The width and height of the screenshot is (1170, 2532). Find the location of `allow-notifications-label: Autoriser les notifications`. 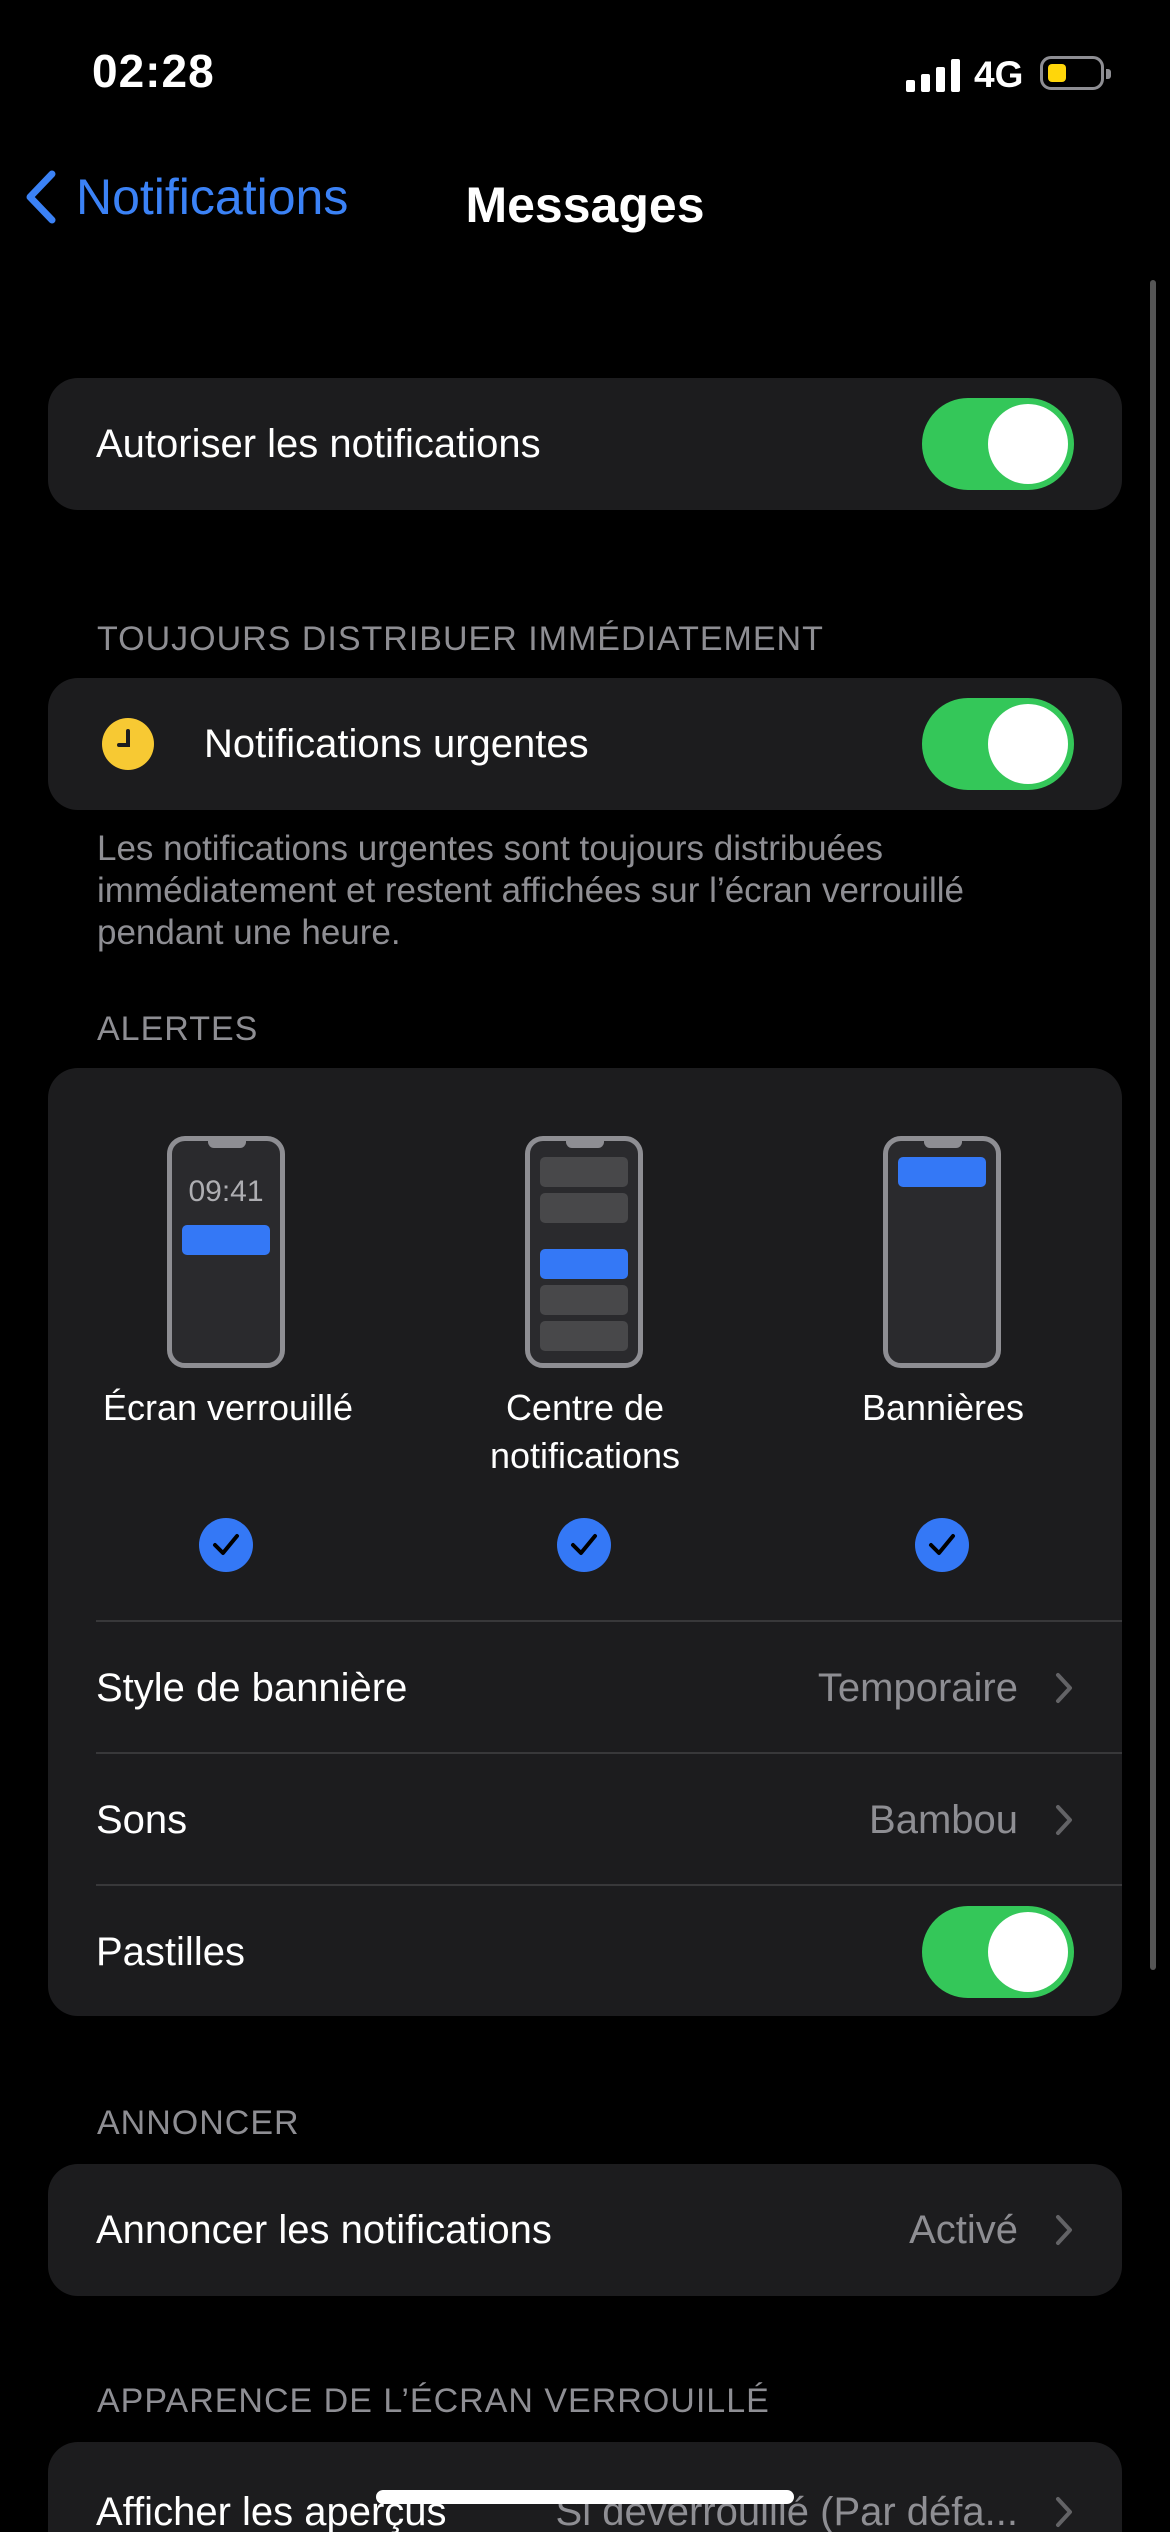

allow-notifications-label: Autoriser les notifications is located at coordinates (318, 443).